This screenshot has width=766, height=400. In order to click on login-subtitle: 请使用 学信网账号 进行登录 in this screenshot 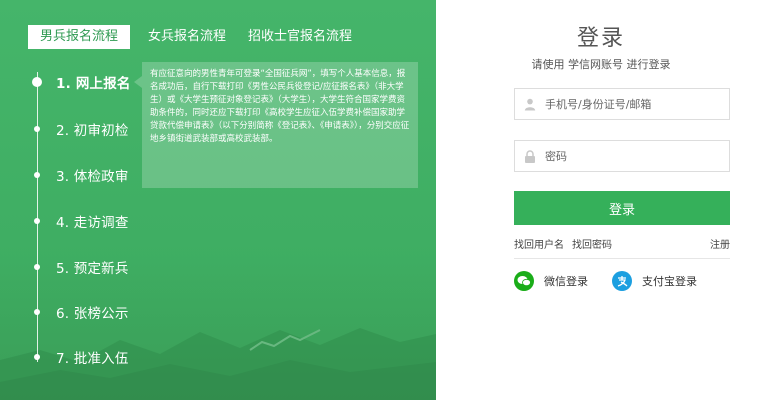, I will do `click(601, 64)`.